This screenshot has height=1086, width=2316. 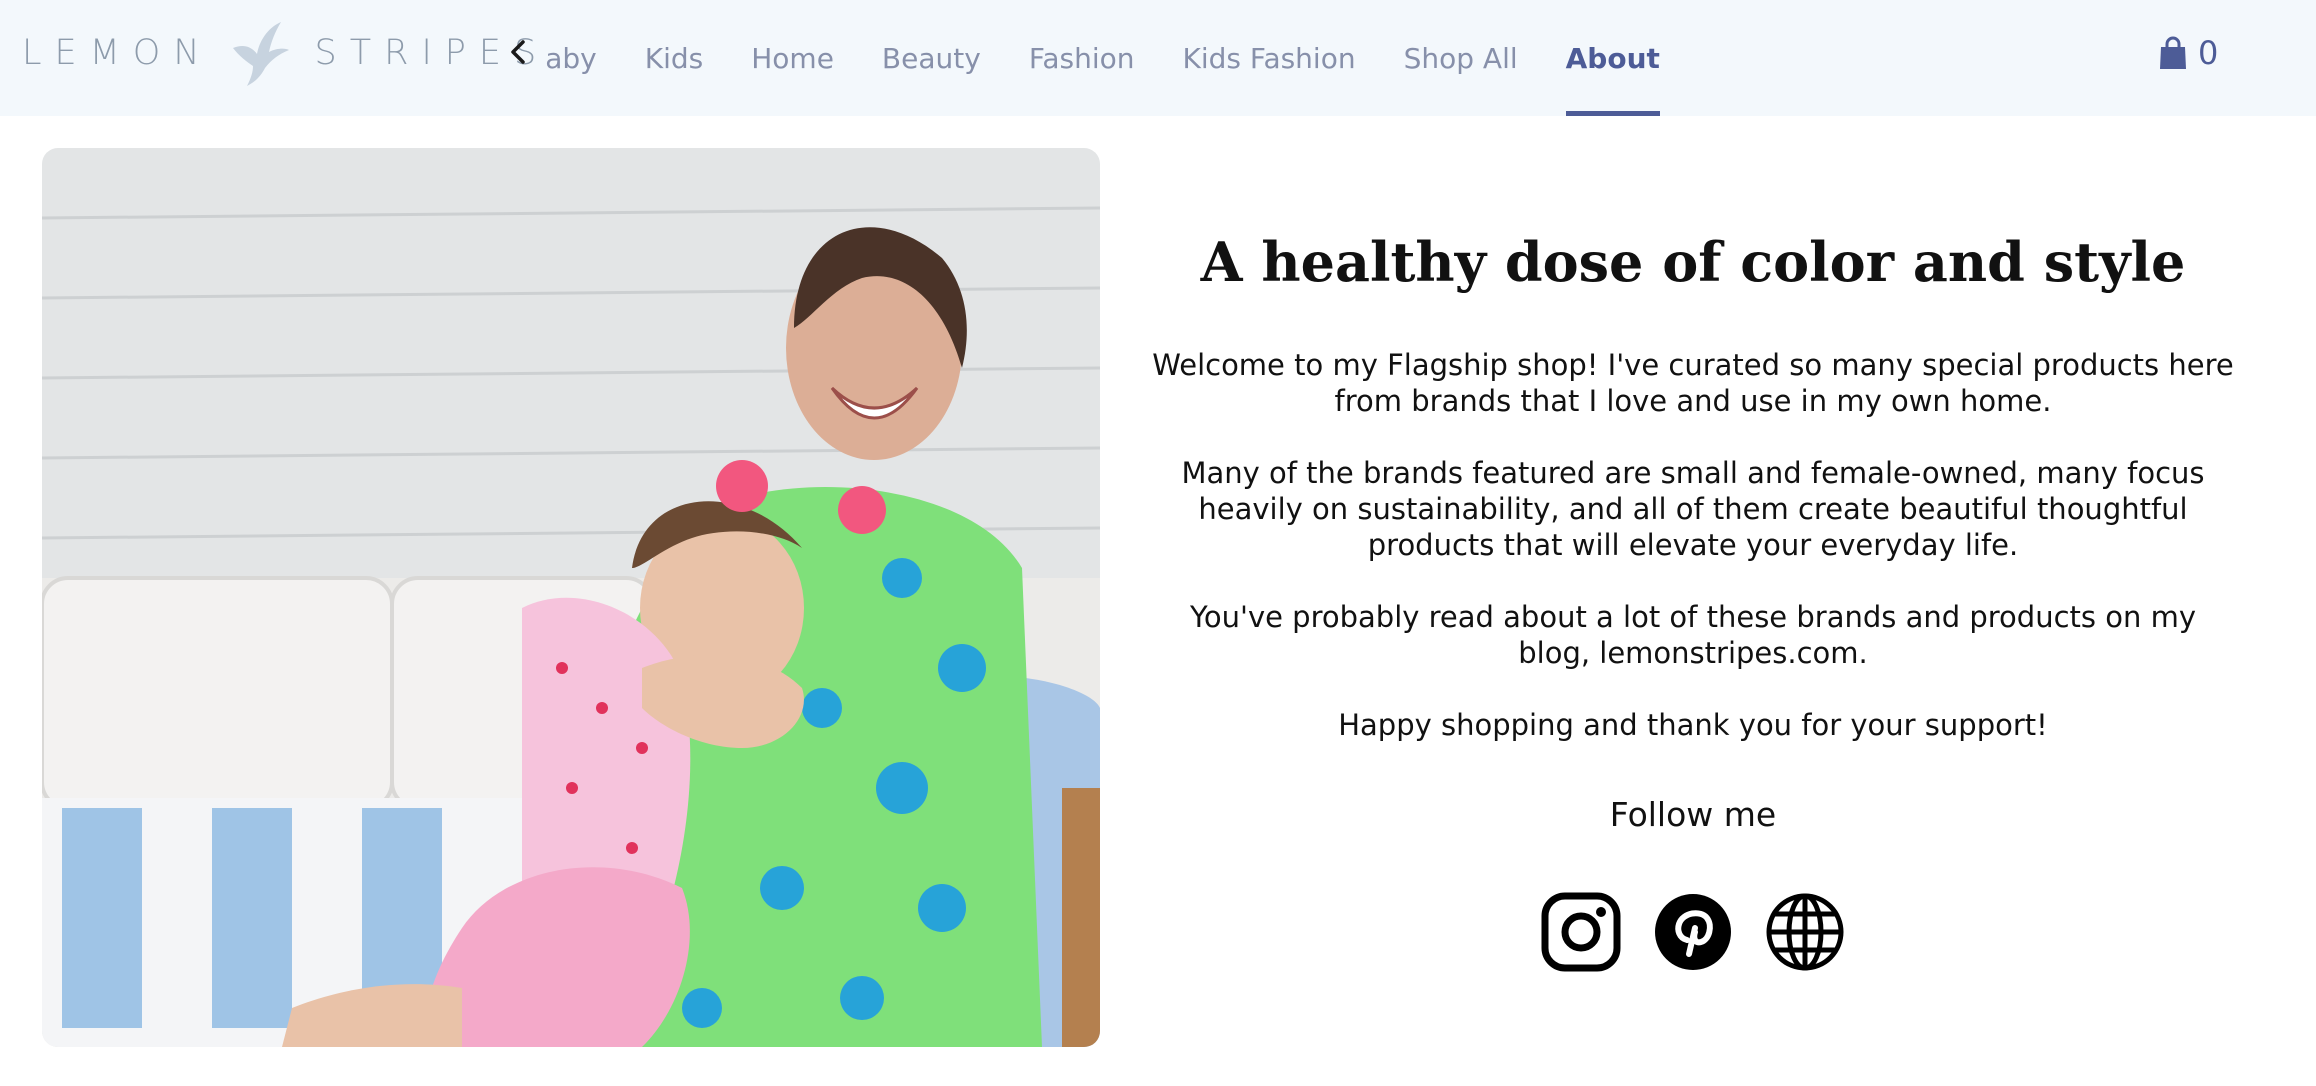 I want to click on shopping-bag-icon, so click(x=2173, y=52).